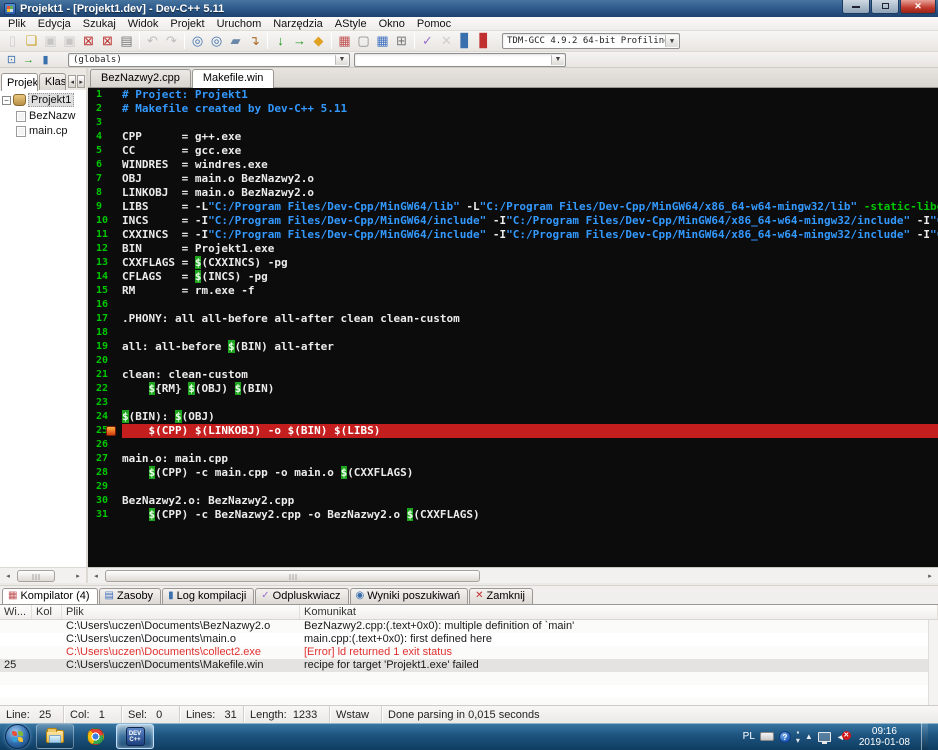  I want to click on column-header-1: Kol, so click(47, 612).